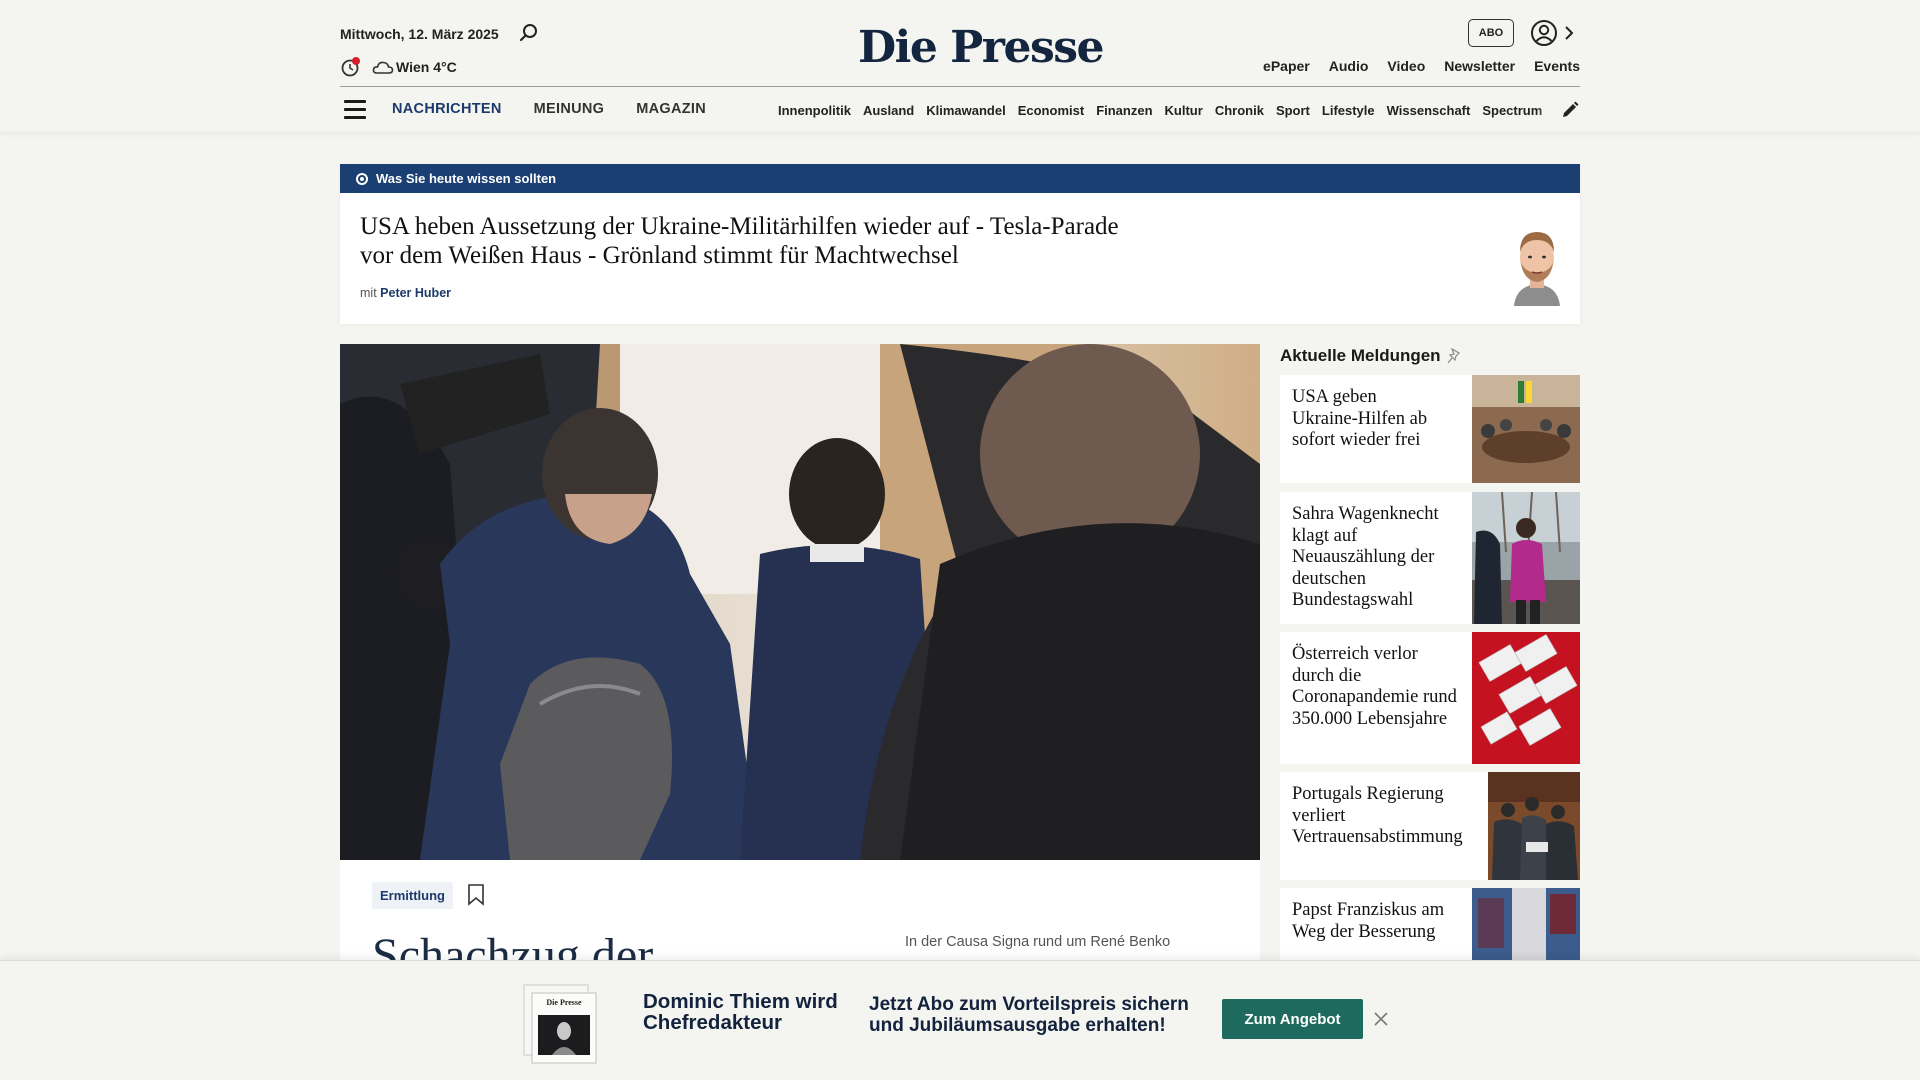 This screenshot has height=1080, width=1920. Describe the element at coordinates (965, 110) in the screenshot. I see `section-klimawandel: Klimawandel` at that location.